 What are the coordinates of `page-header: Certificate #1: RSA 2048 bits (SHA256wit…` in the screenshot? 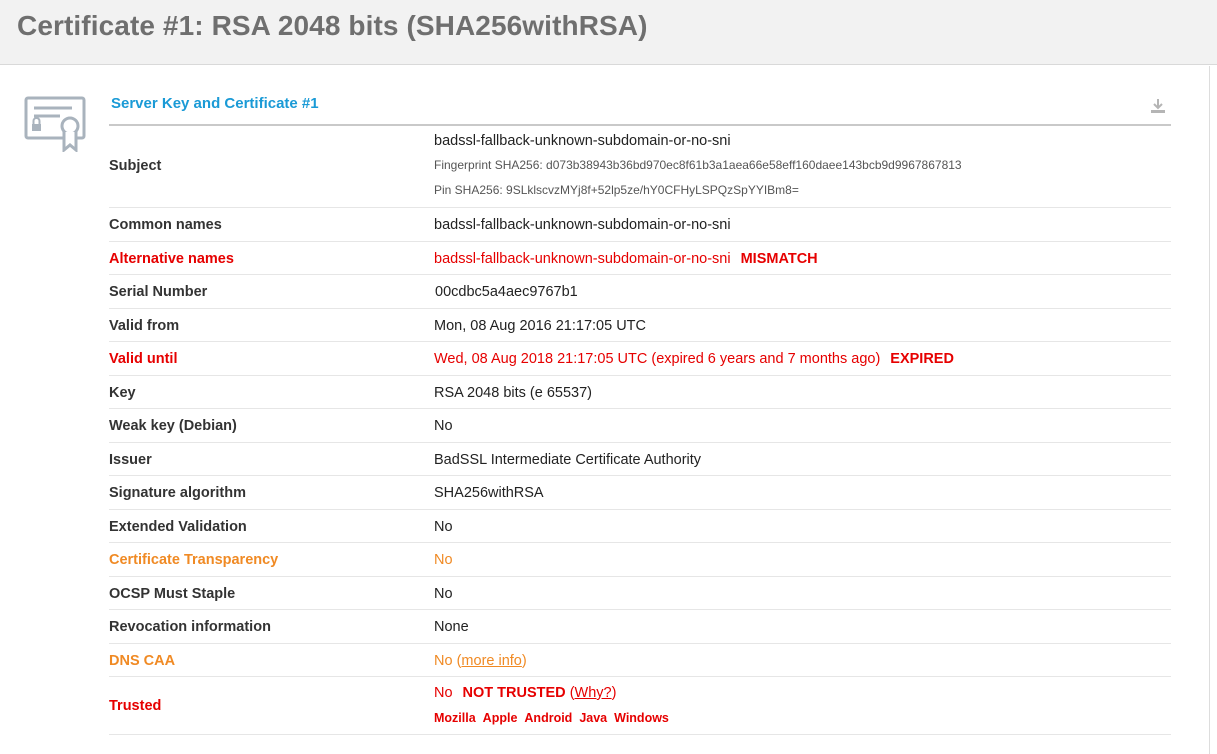 It's located at (608, 32).